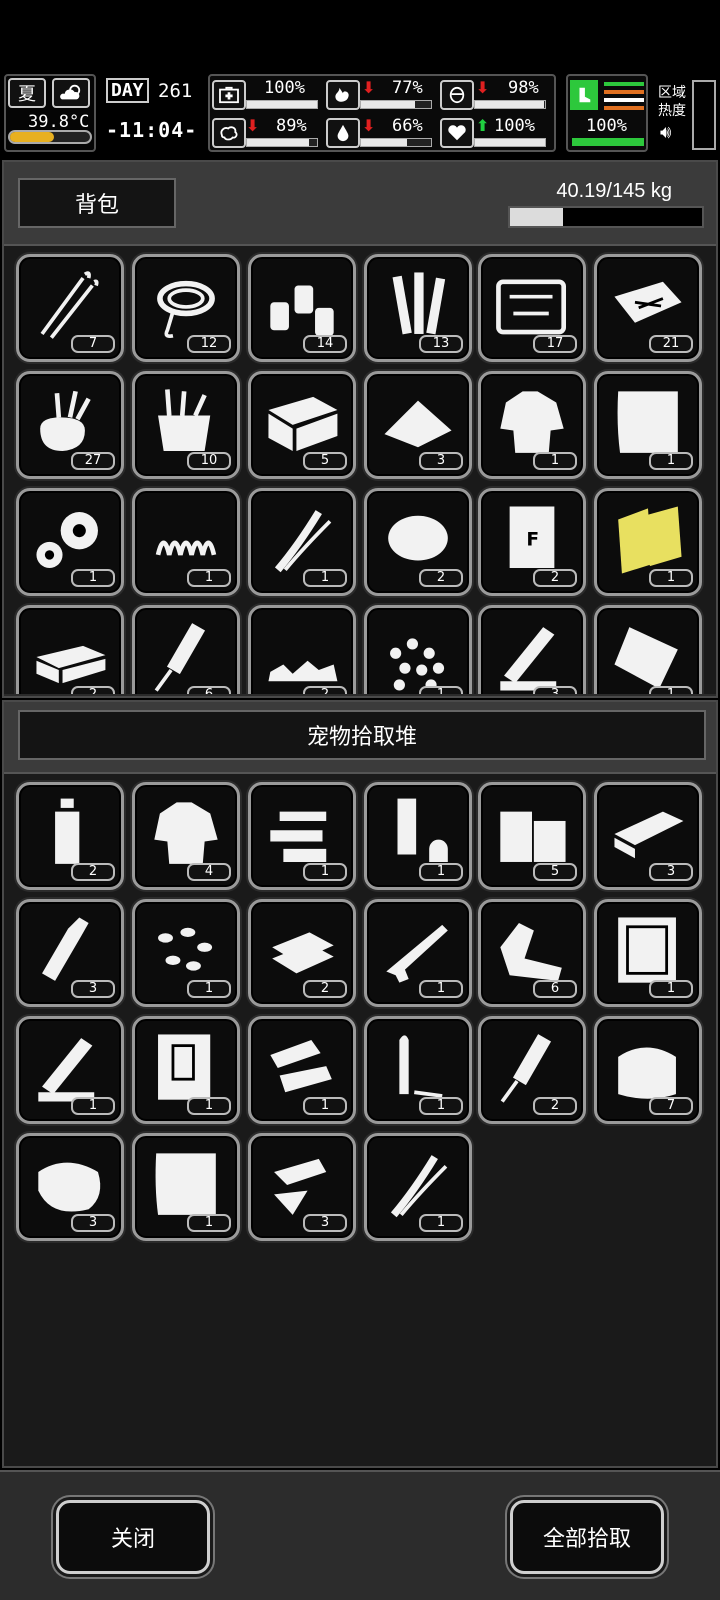  Describe the element at coordinates (418, 308) in the screenshot. I see `inventory-slot: 13` at that location.